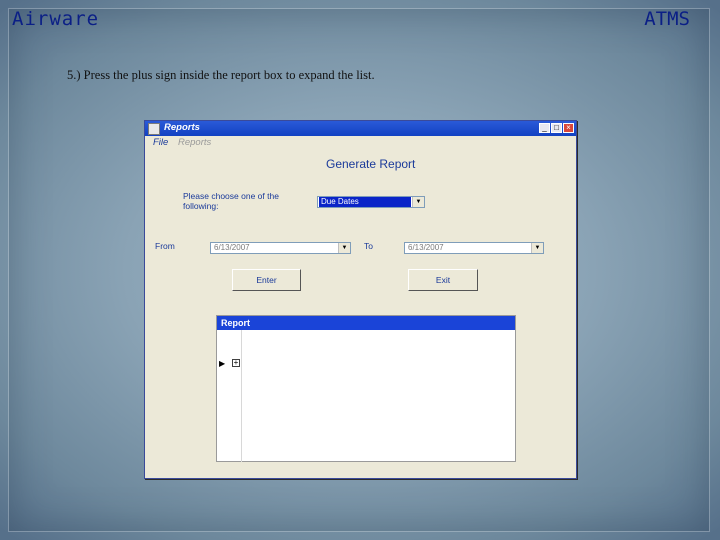 Image resolution: width=720 pixels, height=540 pixels. I want to click on header-airware: Airware, so click(56, 19).